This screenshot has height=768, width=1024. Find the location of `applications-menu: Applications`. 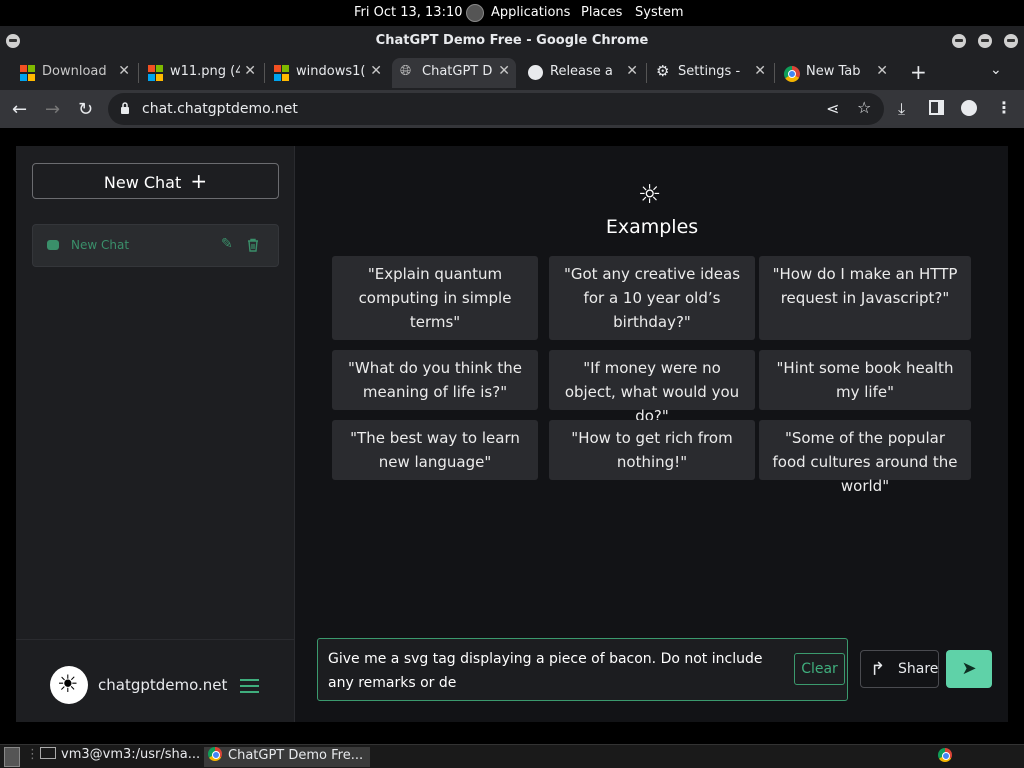

applications-menu: Applications is located at coordinates (530, 12).